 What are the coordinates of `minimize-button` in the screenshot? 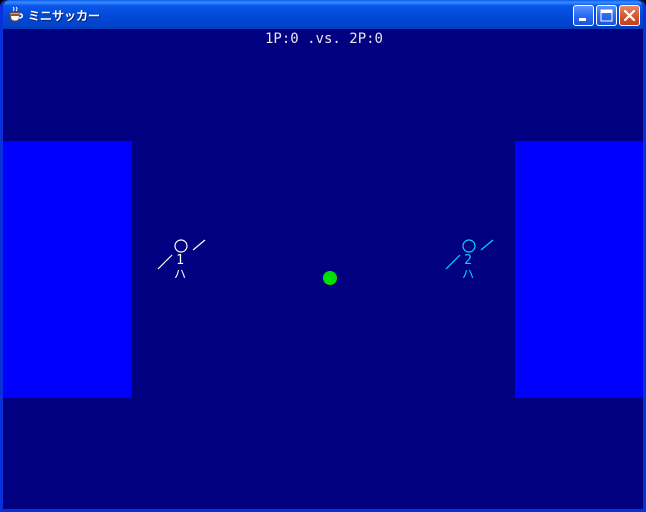 It's located at (583, 15).